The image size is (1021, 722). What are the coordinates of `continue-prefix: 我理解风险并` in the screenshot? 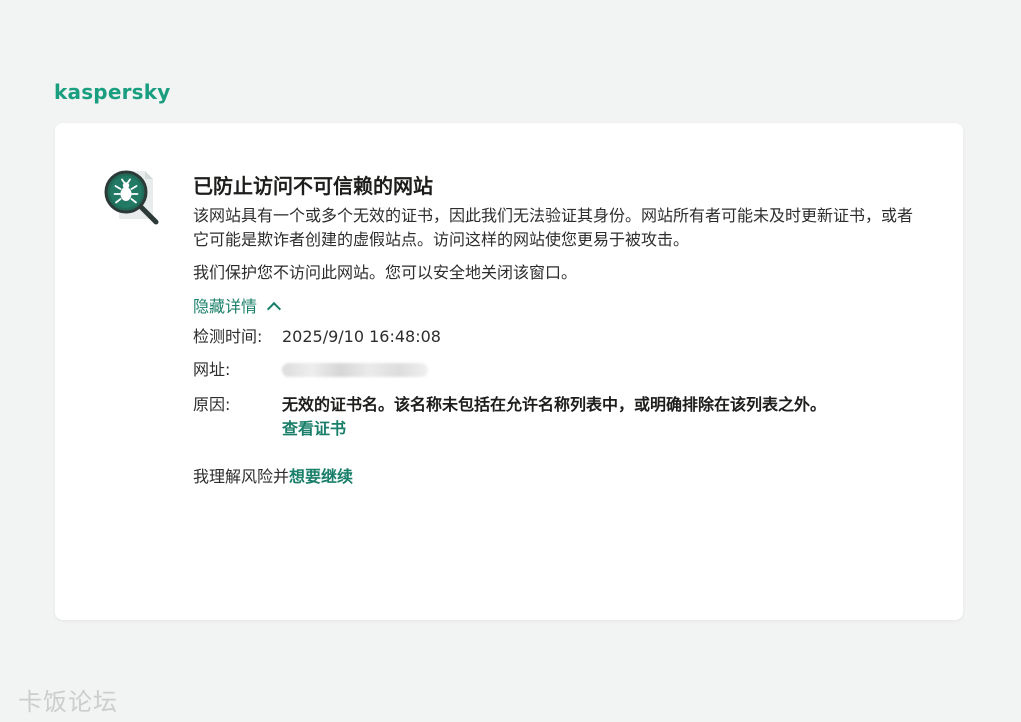 It's located at (241, 476).